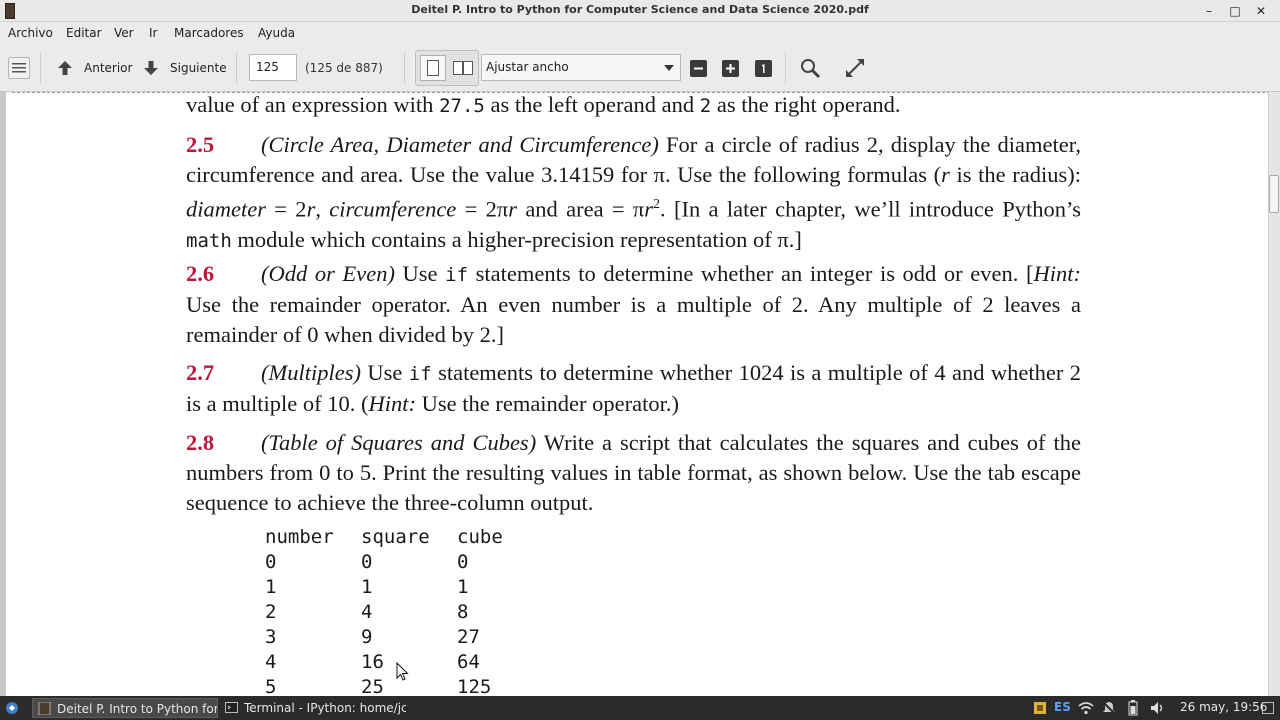 The height and width of the screenshot is (720, 1280). Describe the element at coordinates (124, 33) in the screenshot. I see `menu-ver: Ver` at that location.